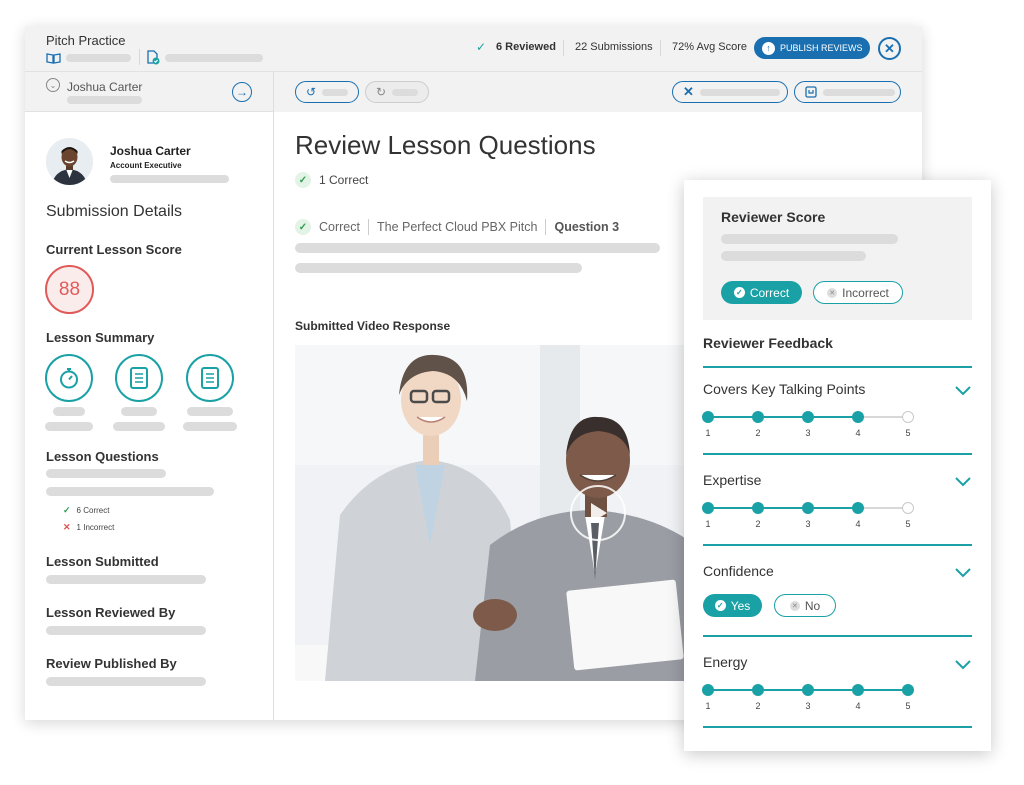 This screenshot has height=785, width=1024. What do you see at coordinates (738, 571) in the screenshot?
I see `criterion-label: Confidence` at bounding box center [738, 571].